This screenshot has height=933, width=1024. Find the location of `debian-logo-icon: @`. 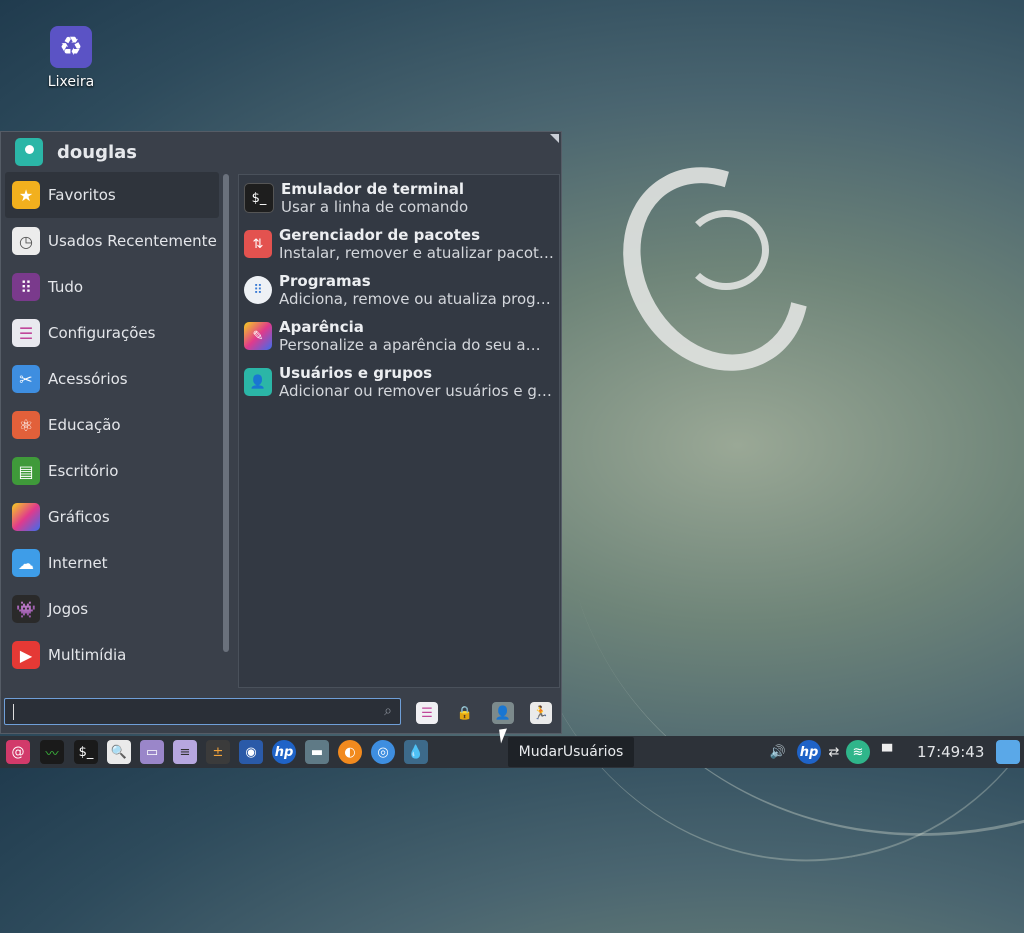

debian-logo-icon: @ is located at coordinates (18, 752).